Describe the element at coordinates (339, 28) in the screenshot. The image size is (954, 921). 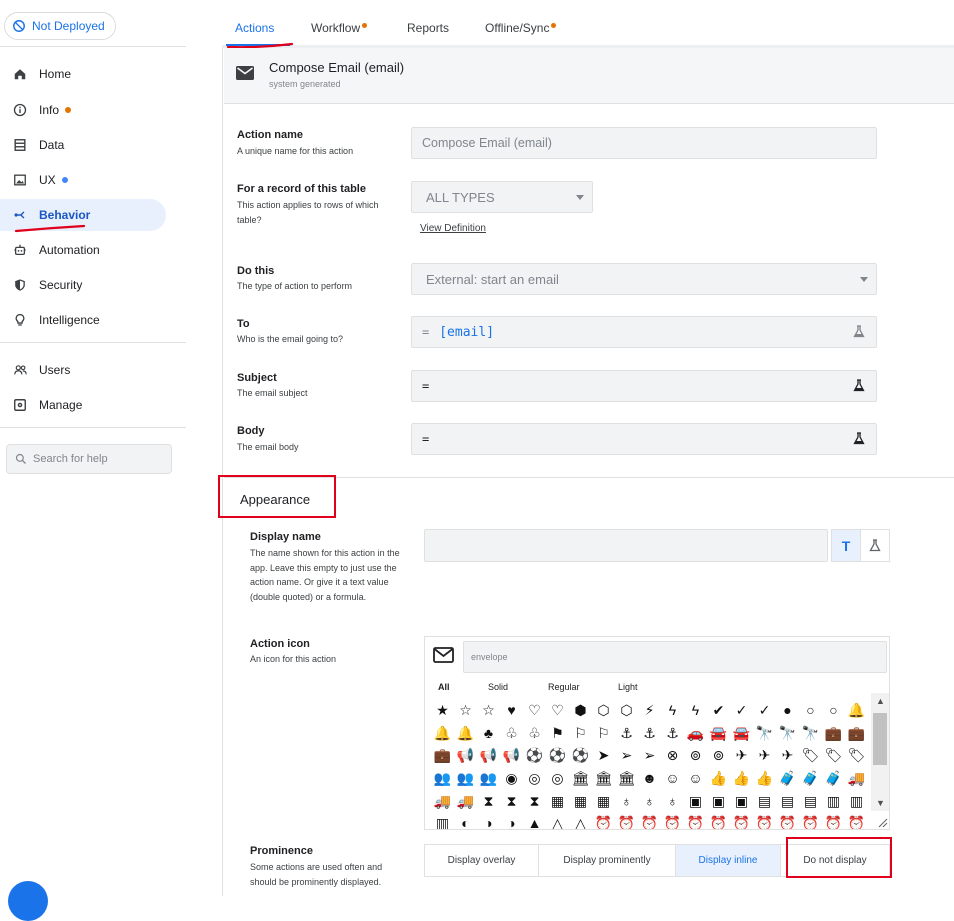
I see `tab-workflow: Workflow` at that location.